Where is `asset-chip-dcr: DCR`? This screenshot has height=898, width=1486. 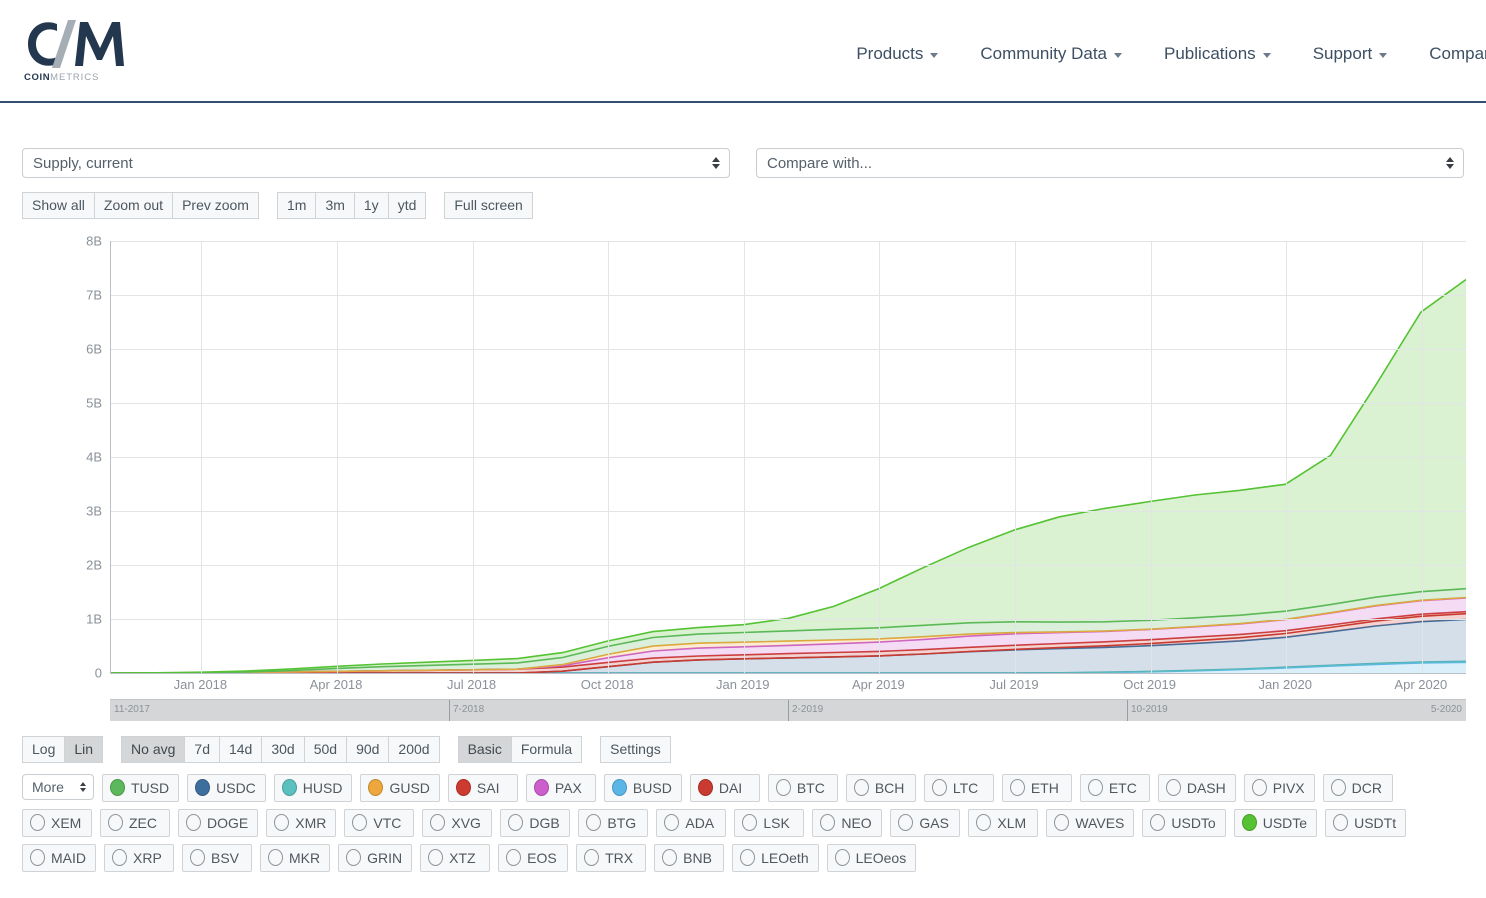 asset-chip-dcr: DCR is located at coordinates (1357, 788).